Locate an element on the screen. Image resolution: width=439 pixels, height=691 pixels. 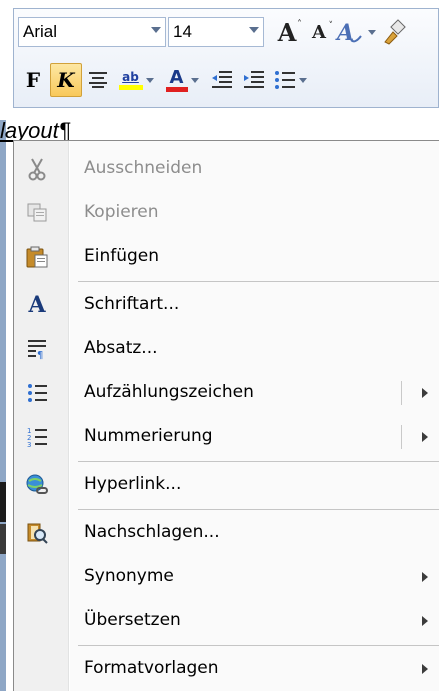
mini-toolbar: Arial 14 A ˄ A ˅ A F K ab A is located at coordinates (226, 58).